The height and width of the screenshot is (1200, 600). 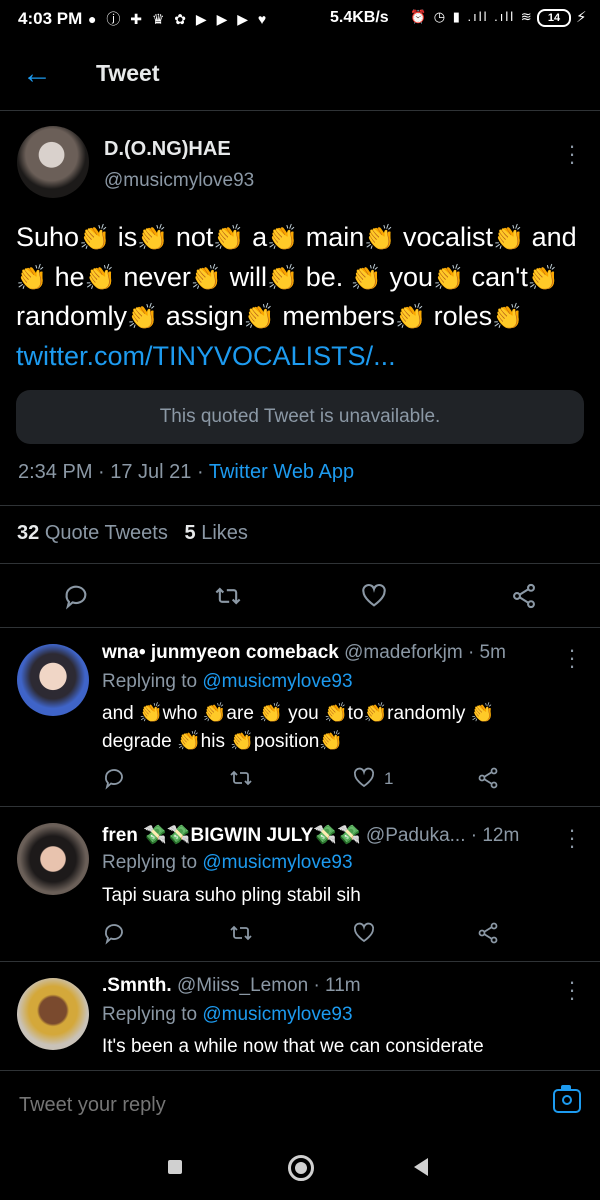 I want to click on tweet-word: randomly, so click(x=72, y=316).